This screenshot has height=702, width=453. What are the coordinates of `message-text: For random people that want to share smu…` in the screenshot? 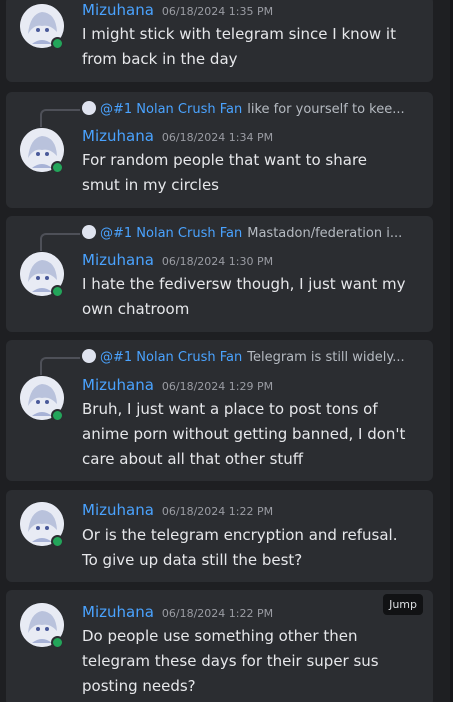 It's located at (254, 173).